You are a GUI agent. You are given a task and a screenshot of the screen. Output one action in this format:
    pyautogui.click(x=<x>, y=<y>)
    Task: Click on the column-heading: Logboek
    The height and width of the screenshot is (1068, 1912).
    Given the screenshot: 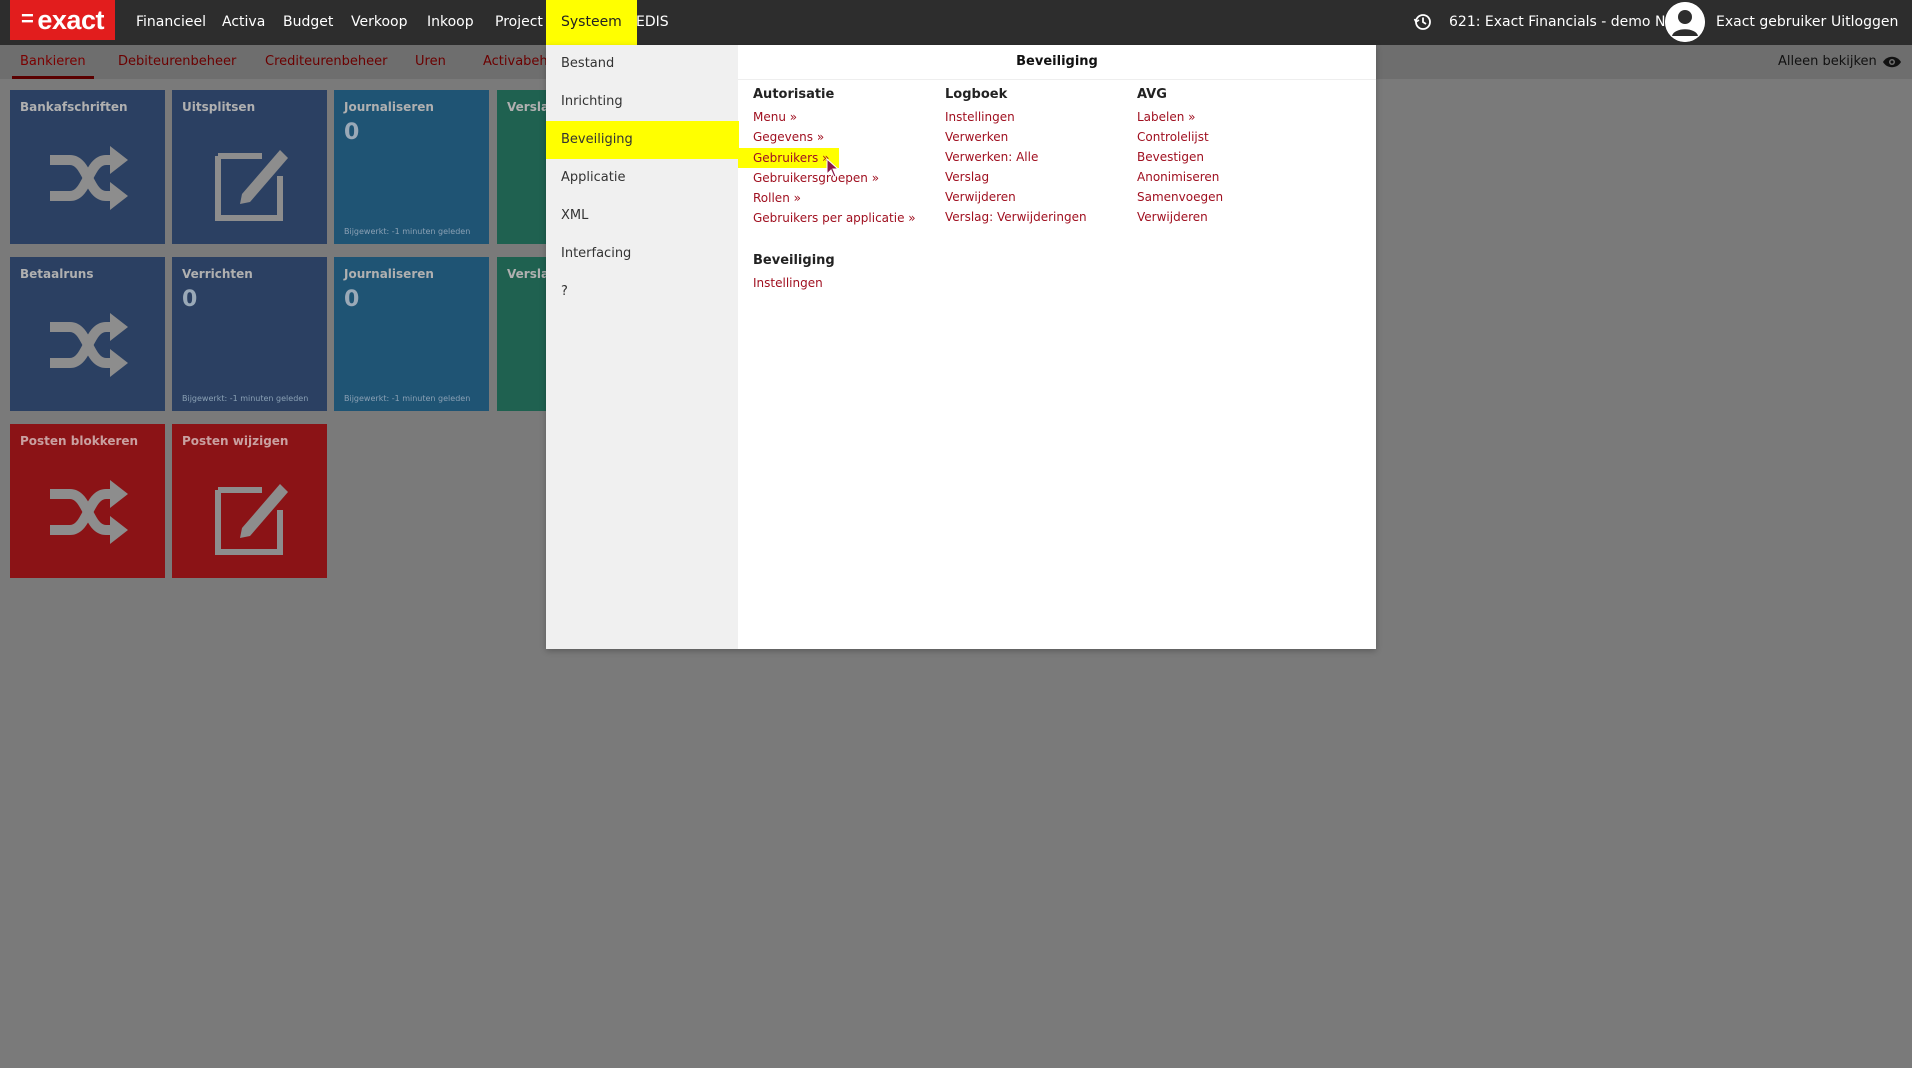 What is the action you would take?
    pyautogui.click(x=976, y=94)
    